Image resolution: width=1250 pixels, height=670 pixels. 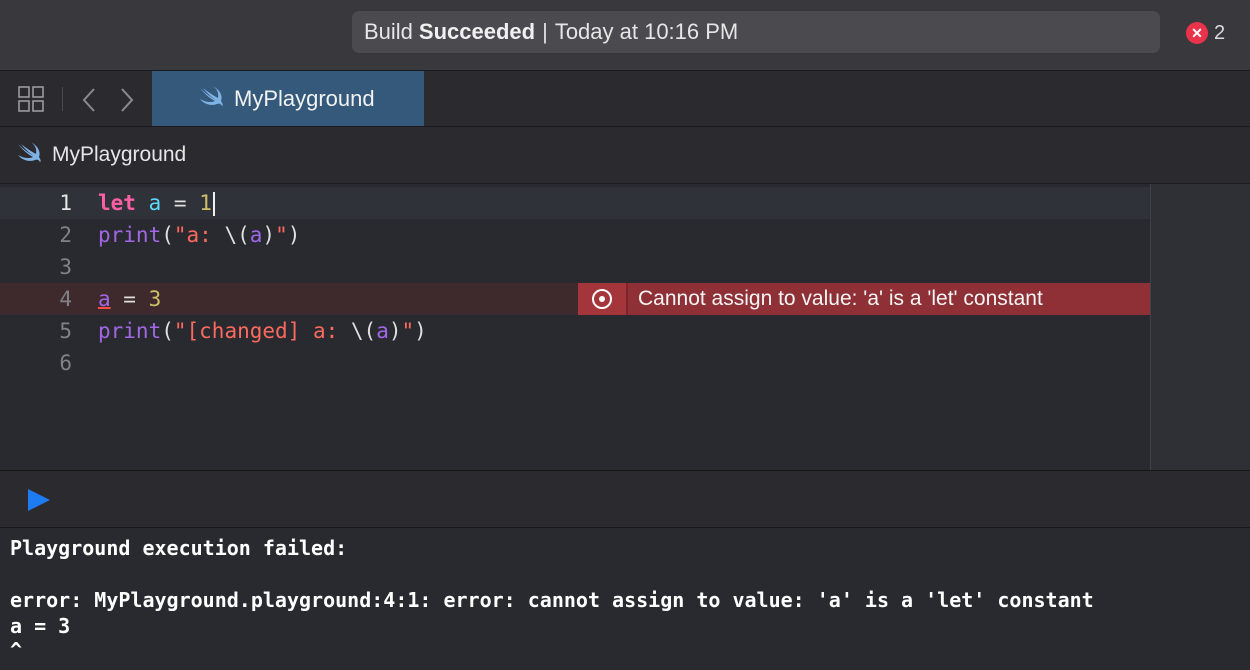 What do you see at coordinates (65, 203) in the screenshot?
I see `line-number: 1` at bounding box center [65, 203].